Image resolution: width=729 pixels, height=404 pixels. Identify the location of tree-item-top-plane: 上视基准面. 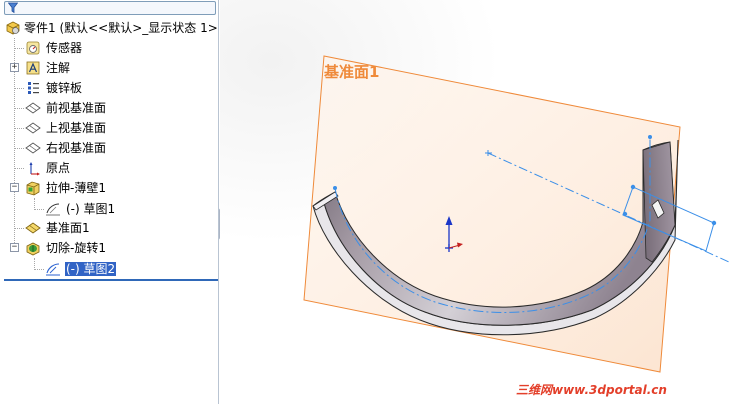
(109, 128).